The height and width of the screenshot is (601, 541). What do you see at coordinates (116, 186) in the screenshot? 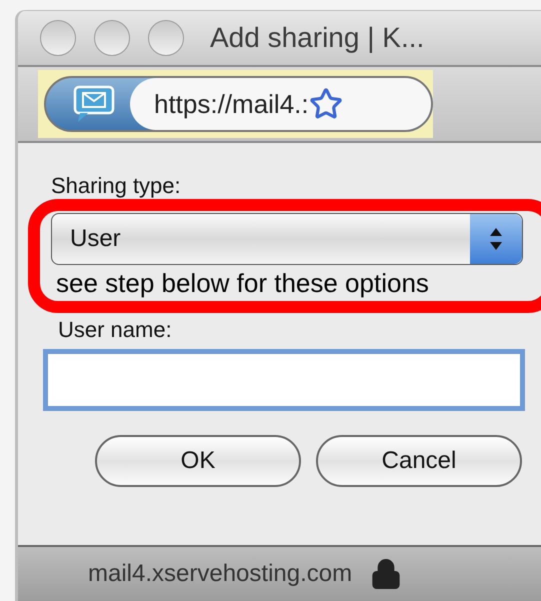
I see `field-label: Sharing type:` at bounding box center [116, 186].